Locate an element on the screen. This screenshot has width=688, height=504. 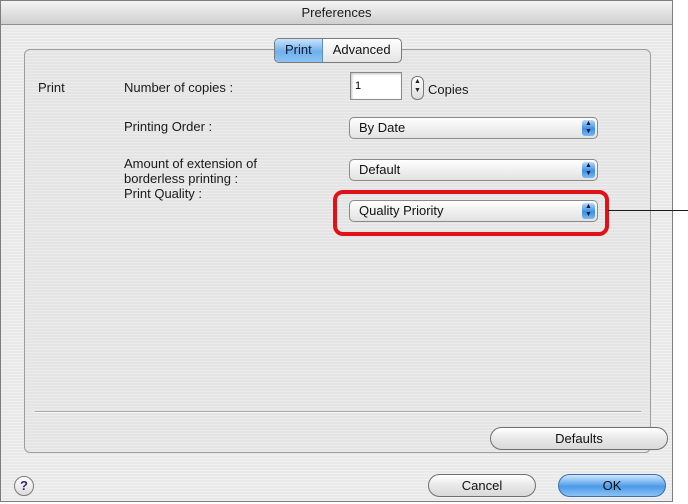
printing-order-value: By Date is located at coordinates (382, 127).